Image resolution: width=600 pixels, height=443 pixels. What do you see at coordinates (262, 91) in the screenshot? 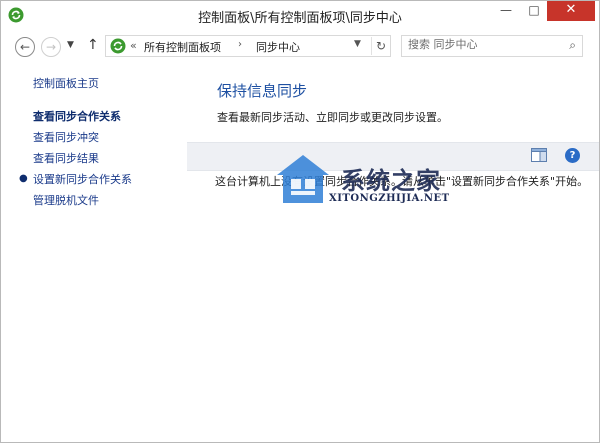
I see `page-title: 保持信息同步` at bounding box center [262, 91].